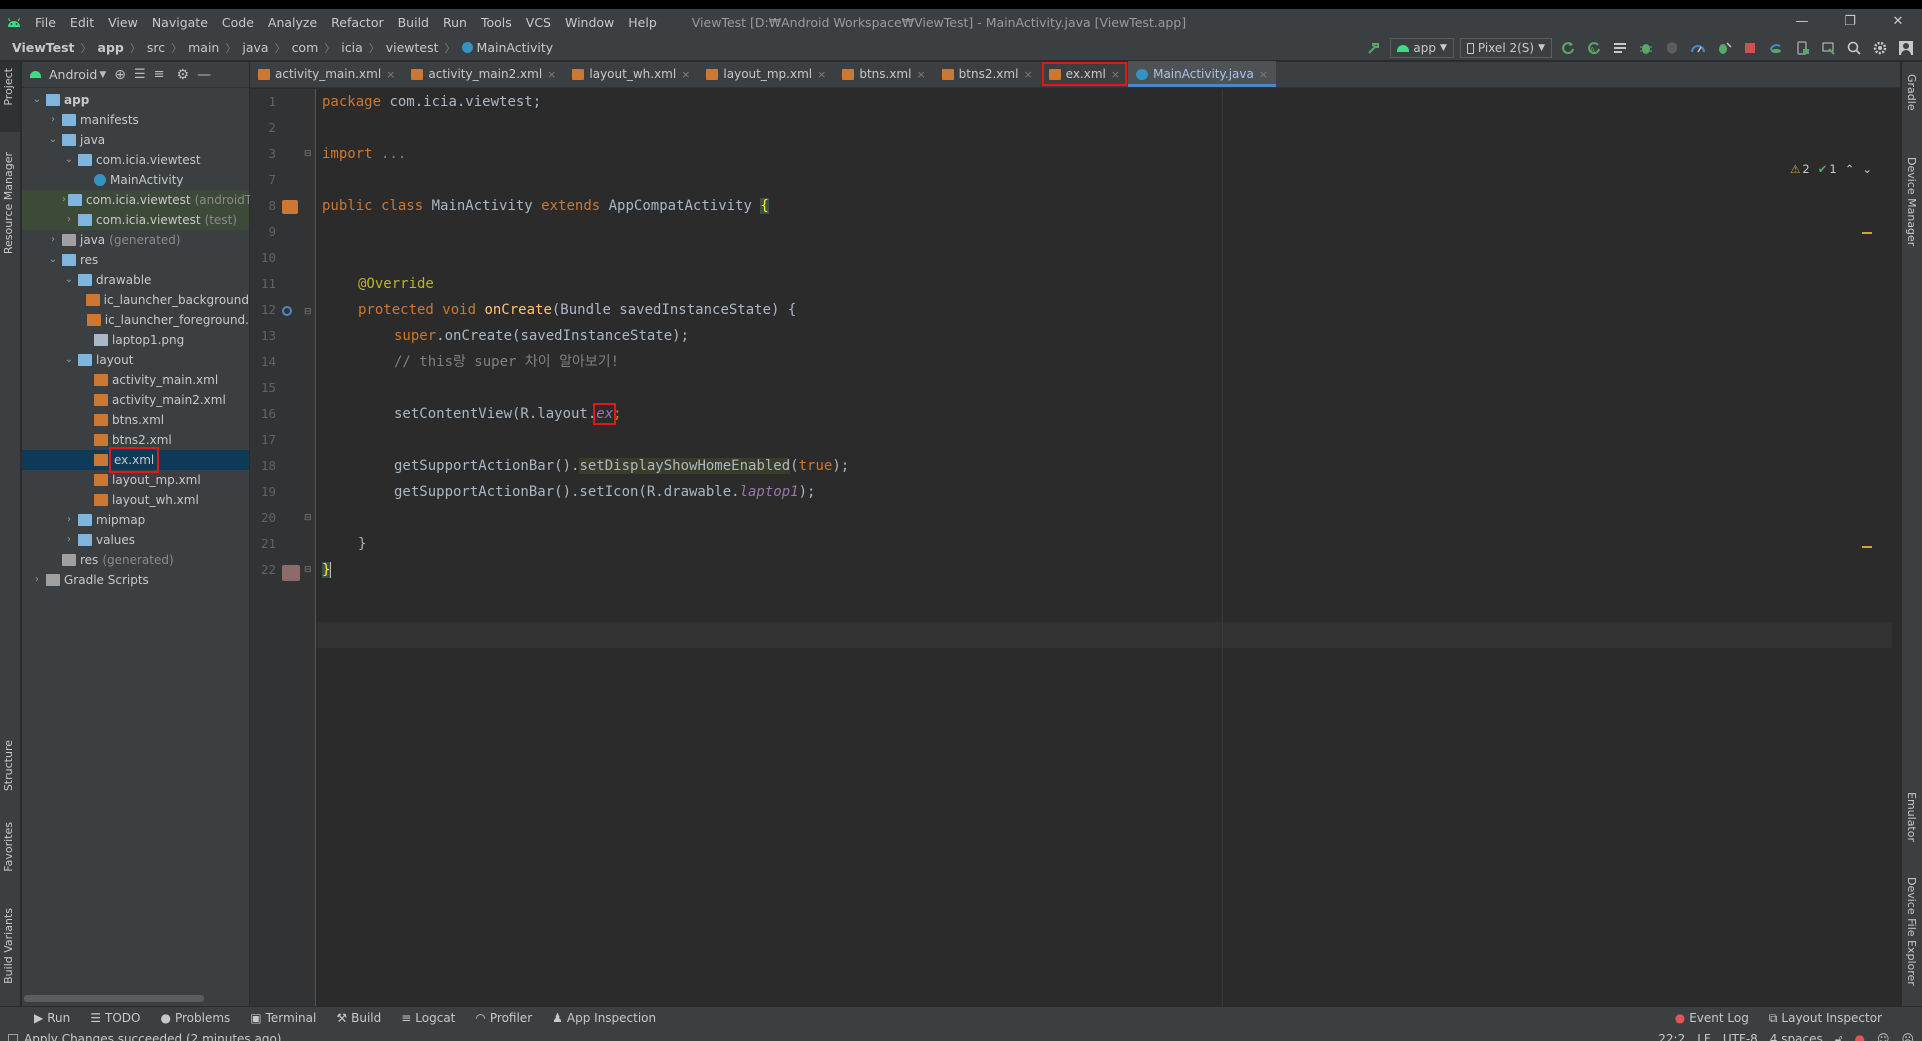 This screenshot has width=1922, height=1041. I want to click on logcat-tool-button: ≡ Logcat, so click(428, 1018).